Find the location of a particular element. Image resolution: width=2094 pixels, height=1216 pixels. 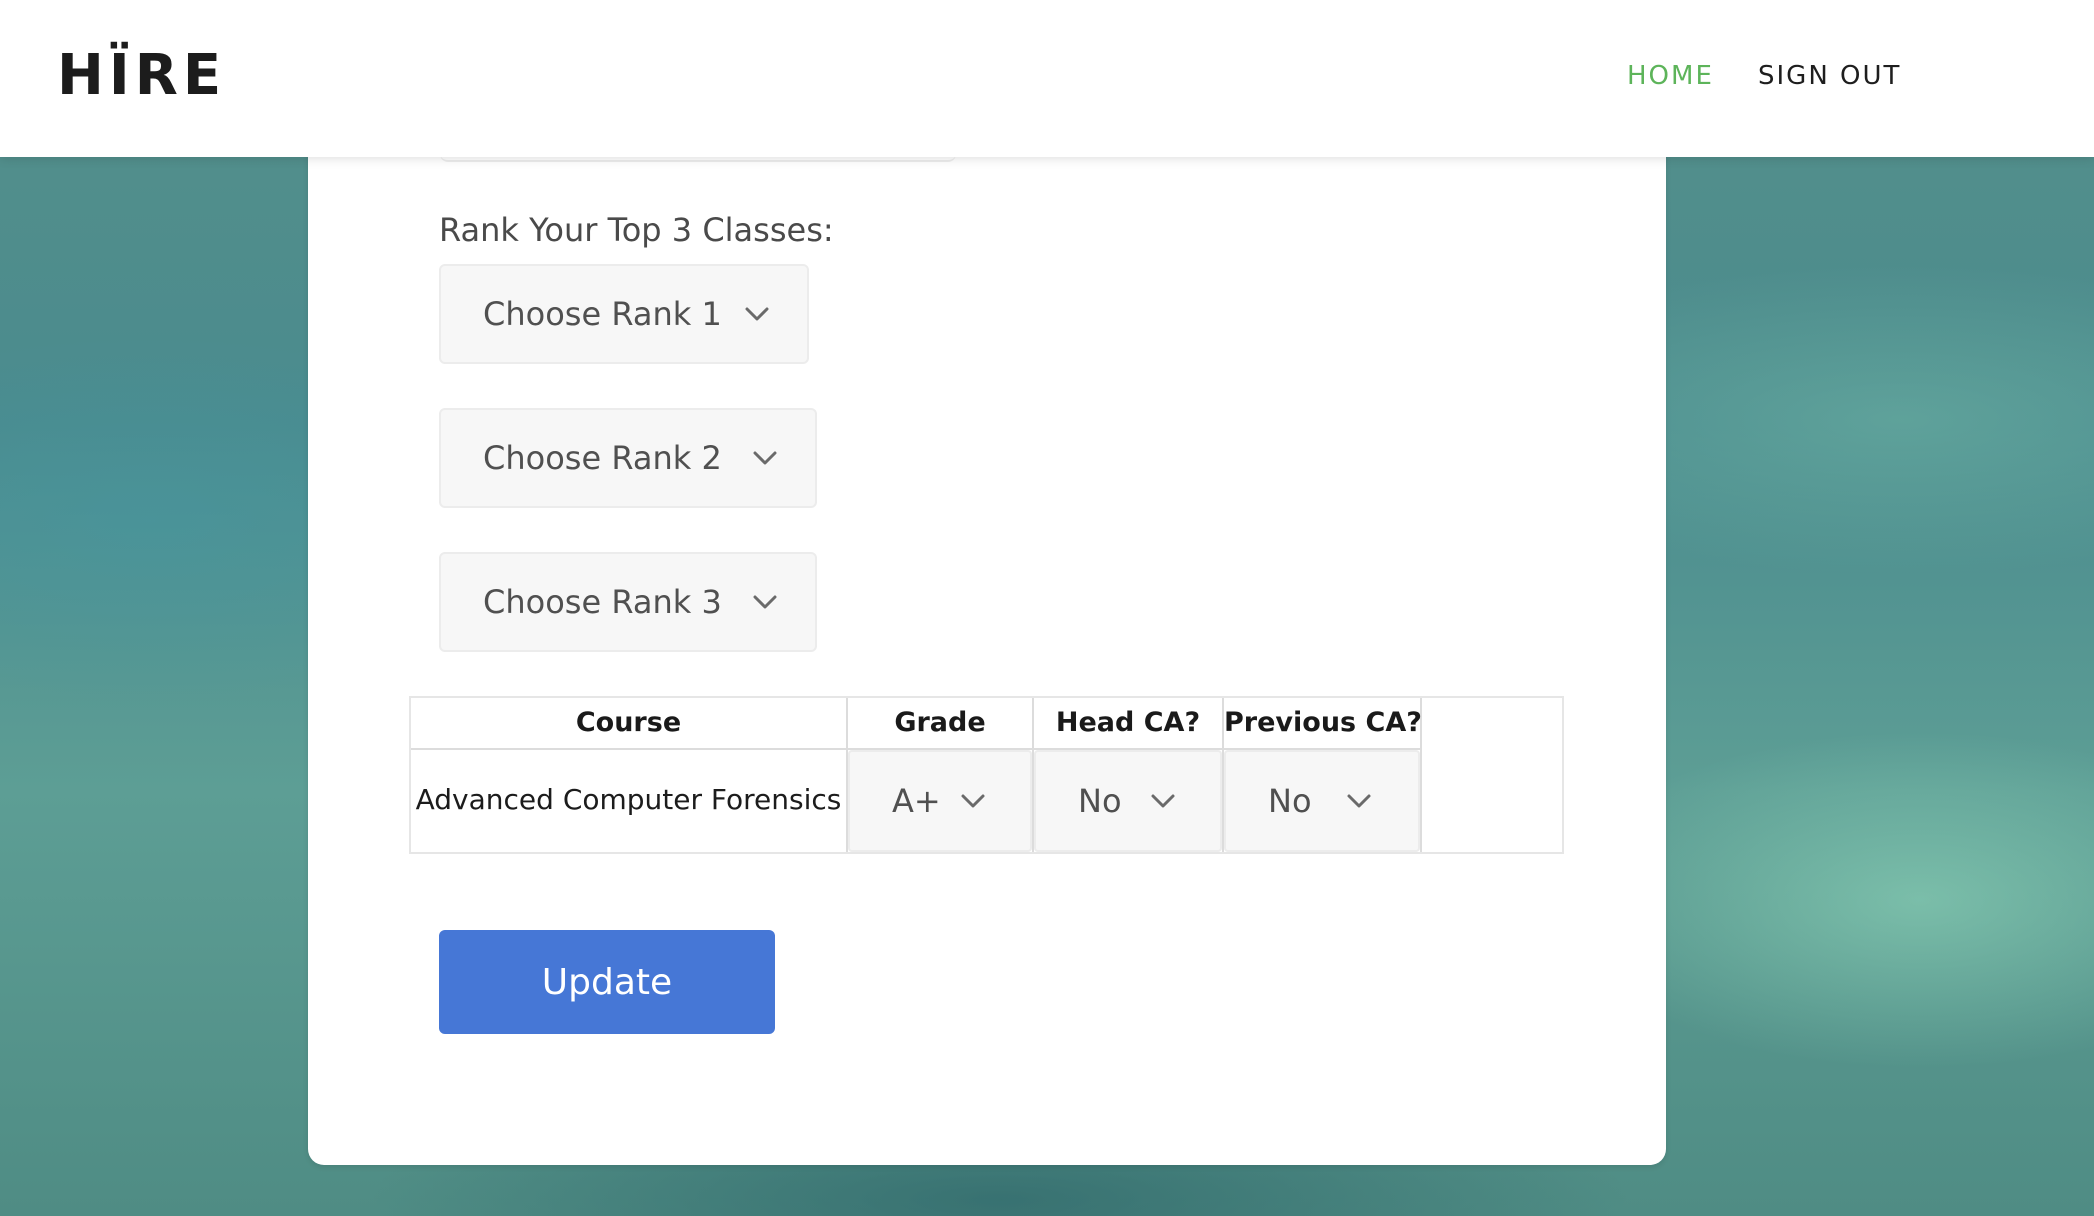

column-header-course: Course is located at coordinates (629, 724).